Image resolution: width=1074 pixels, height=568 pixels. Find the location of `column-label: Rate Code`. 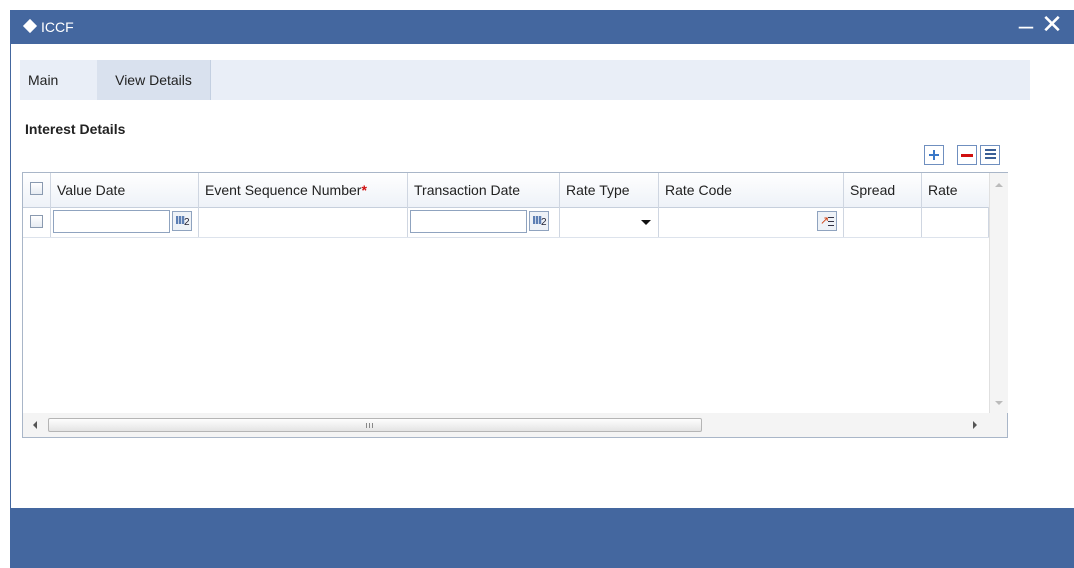

column-label: Rate Code is located at coordinates (698, 190).